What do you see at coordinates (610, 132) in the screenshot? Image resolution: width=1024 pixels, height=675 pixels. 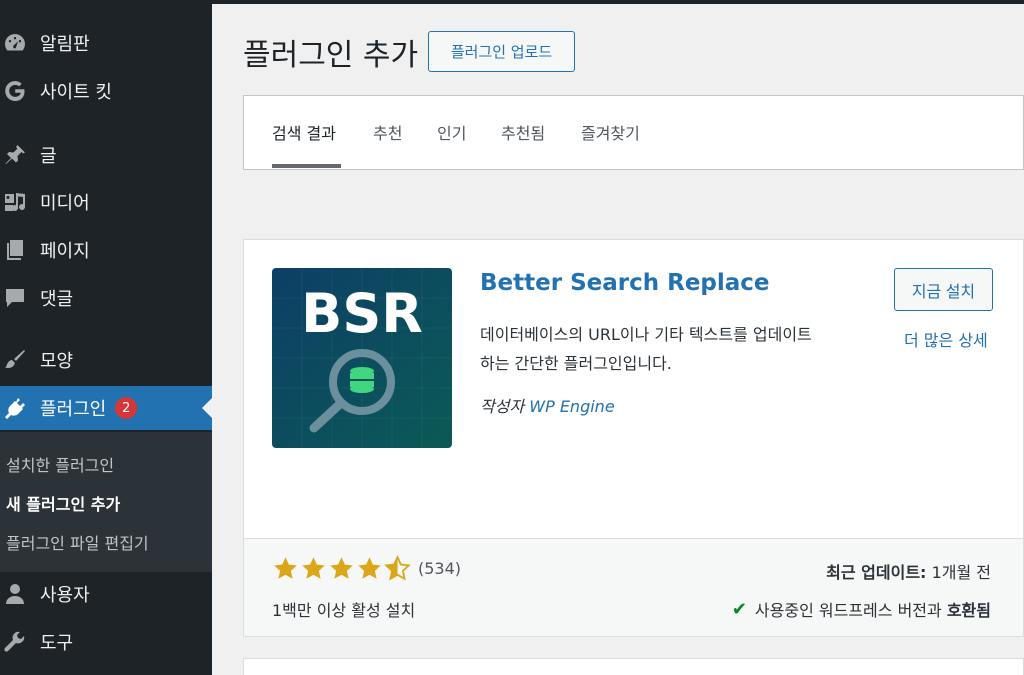 I see `tab-favorites: 즐겨찾기` at bounding box center [610, 132].